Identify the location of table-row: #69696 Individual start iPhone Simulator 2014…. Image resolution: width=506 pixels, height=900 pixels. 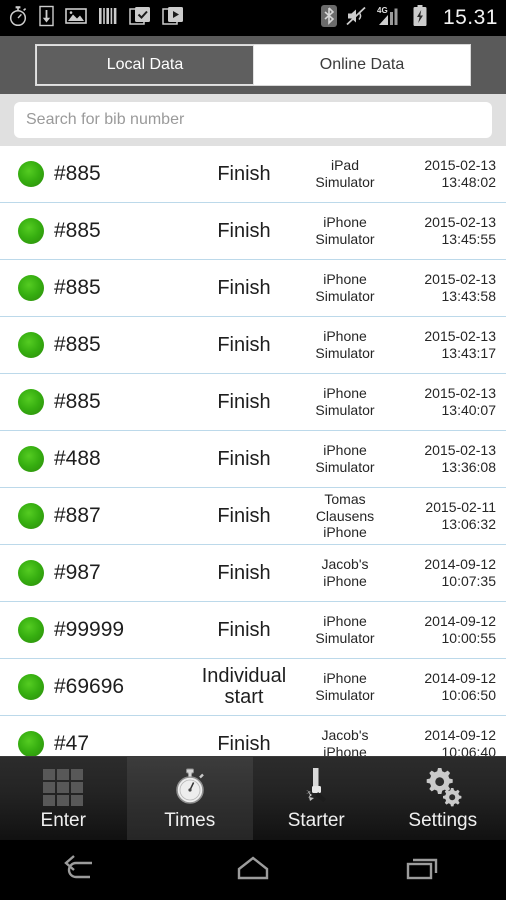
(253, 687).